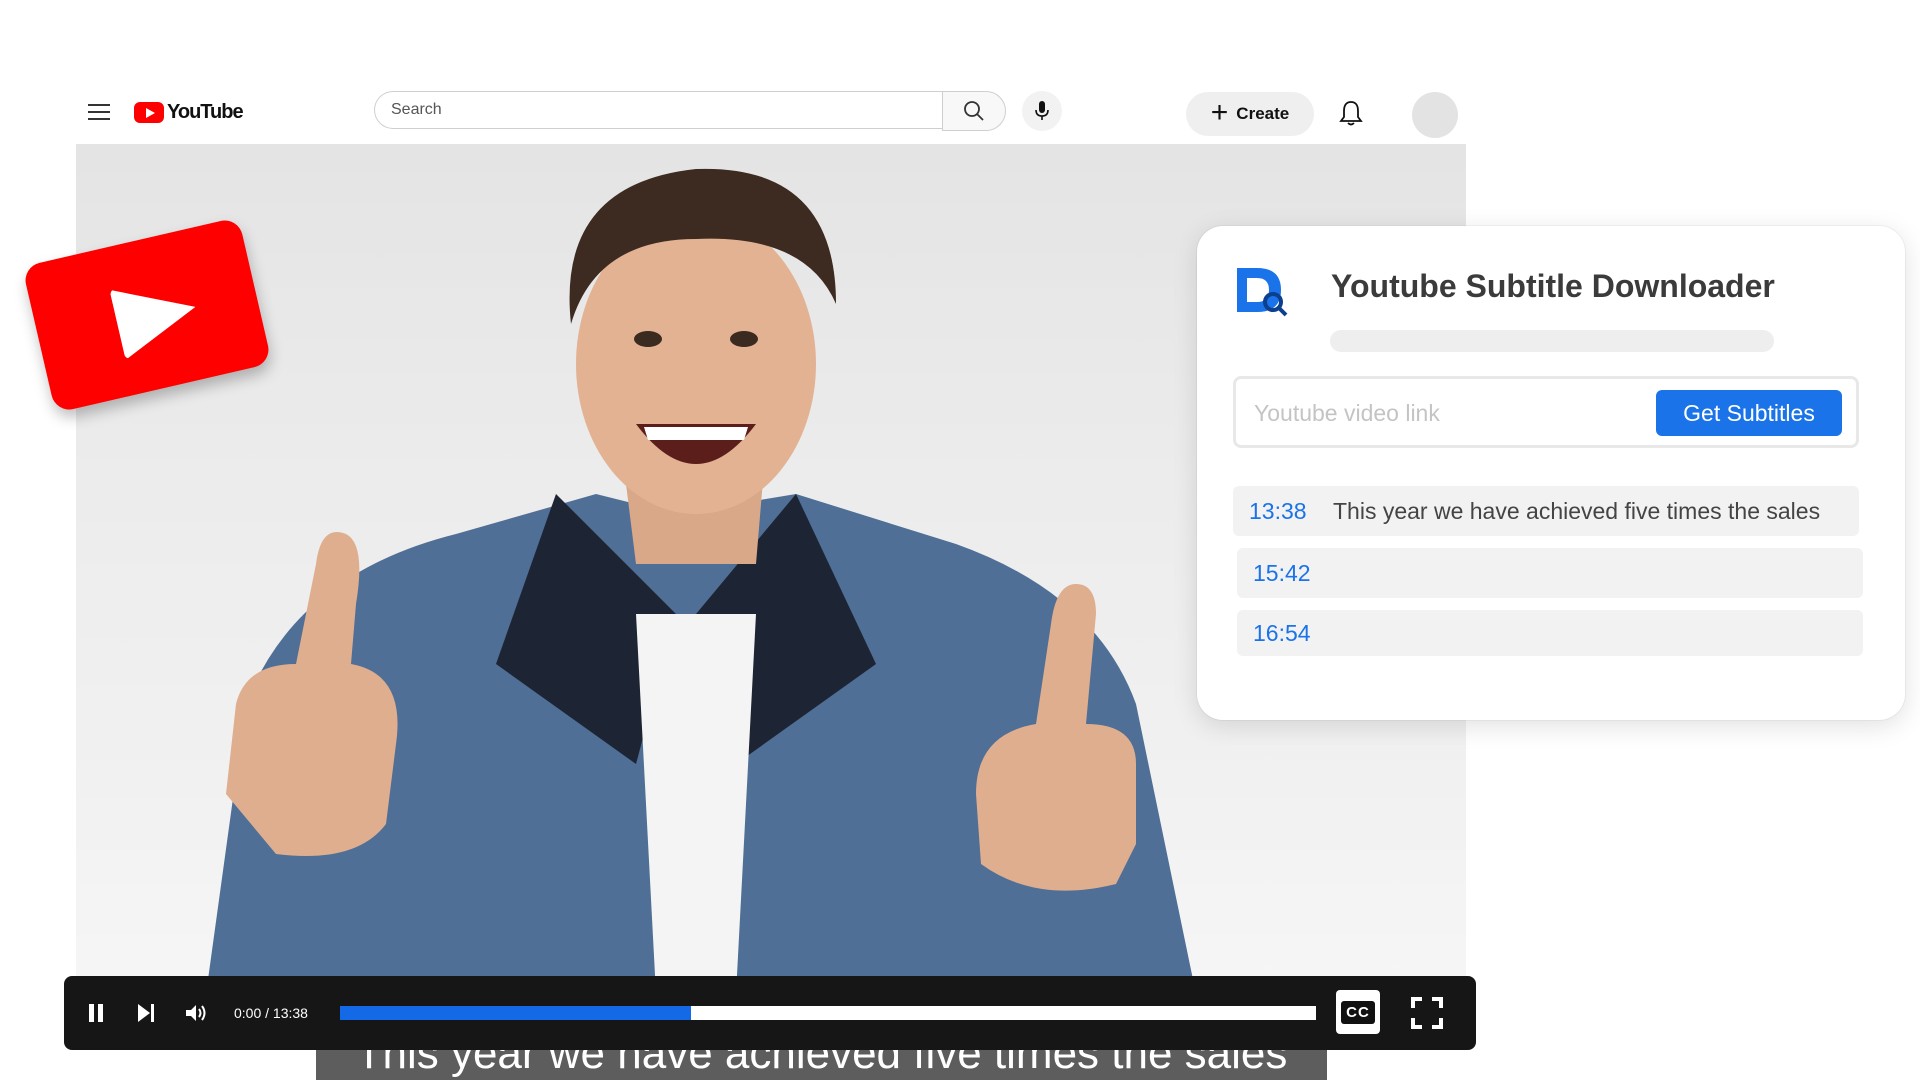 The image size is (1920, 1080). I want to click on avatar, so click(1435, 115).